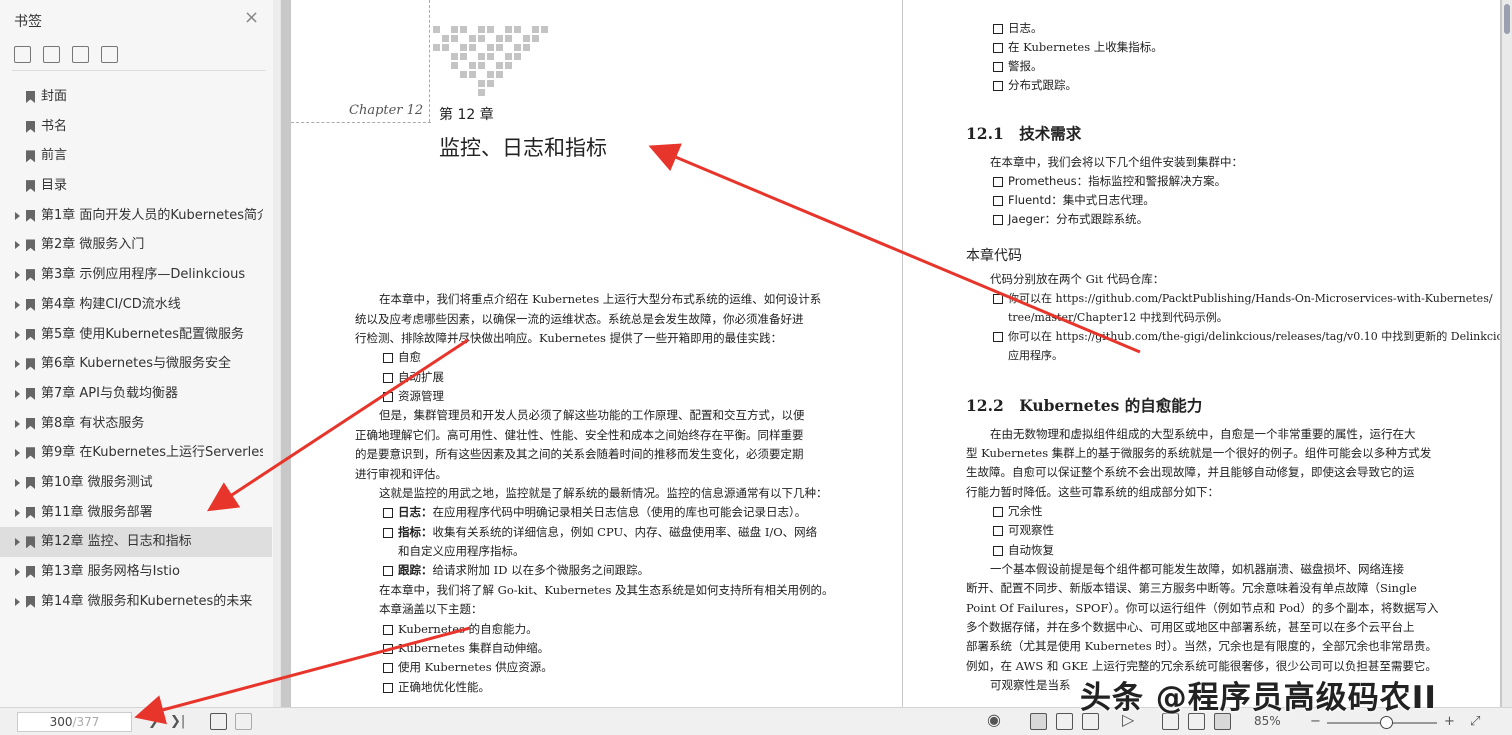 This screenshot has height=735, width=1512. What do you see at coordinates (28, 22) in the screenshot?
I see `panel-title: 书签` at bounding box center [28, 22].